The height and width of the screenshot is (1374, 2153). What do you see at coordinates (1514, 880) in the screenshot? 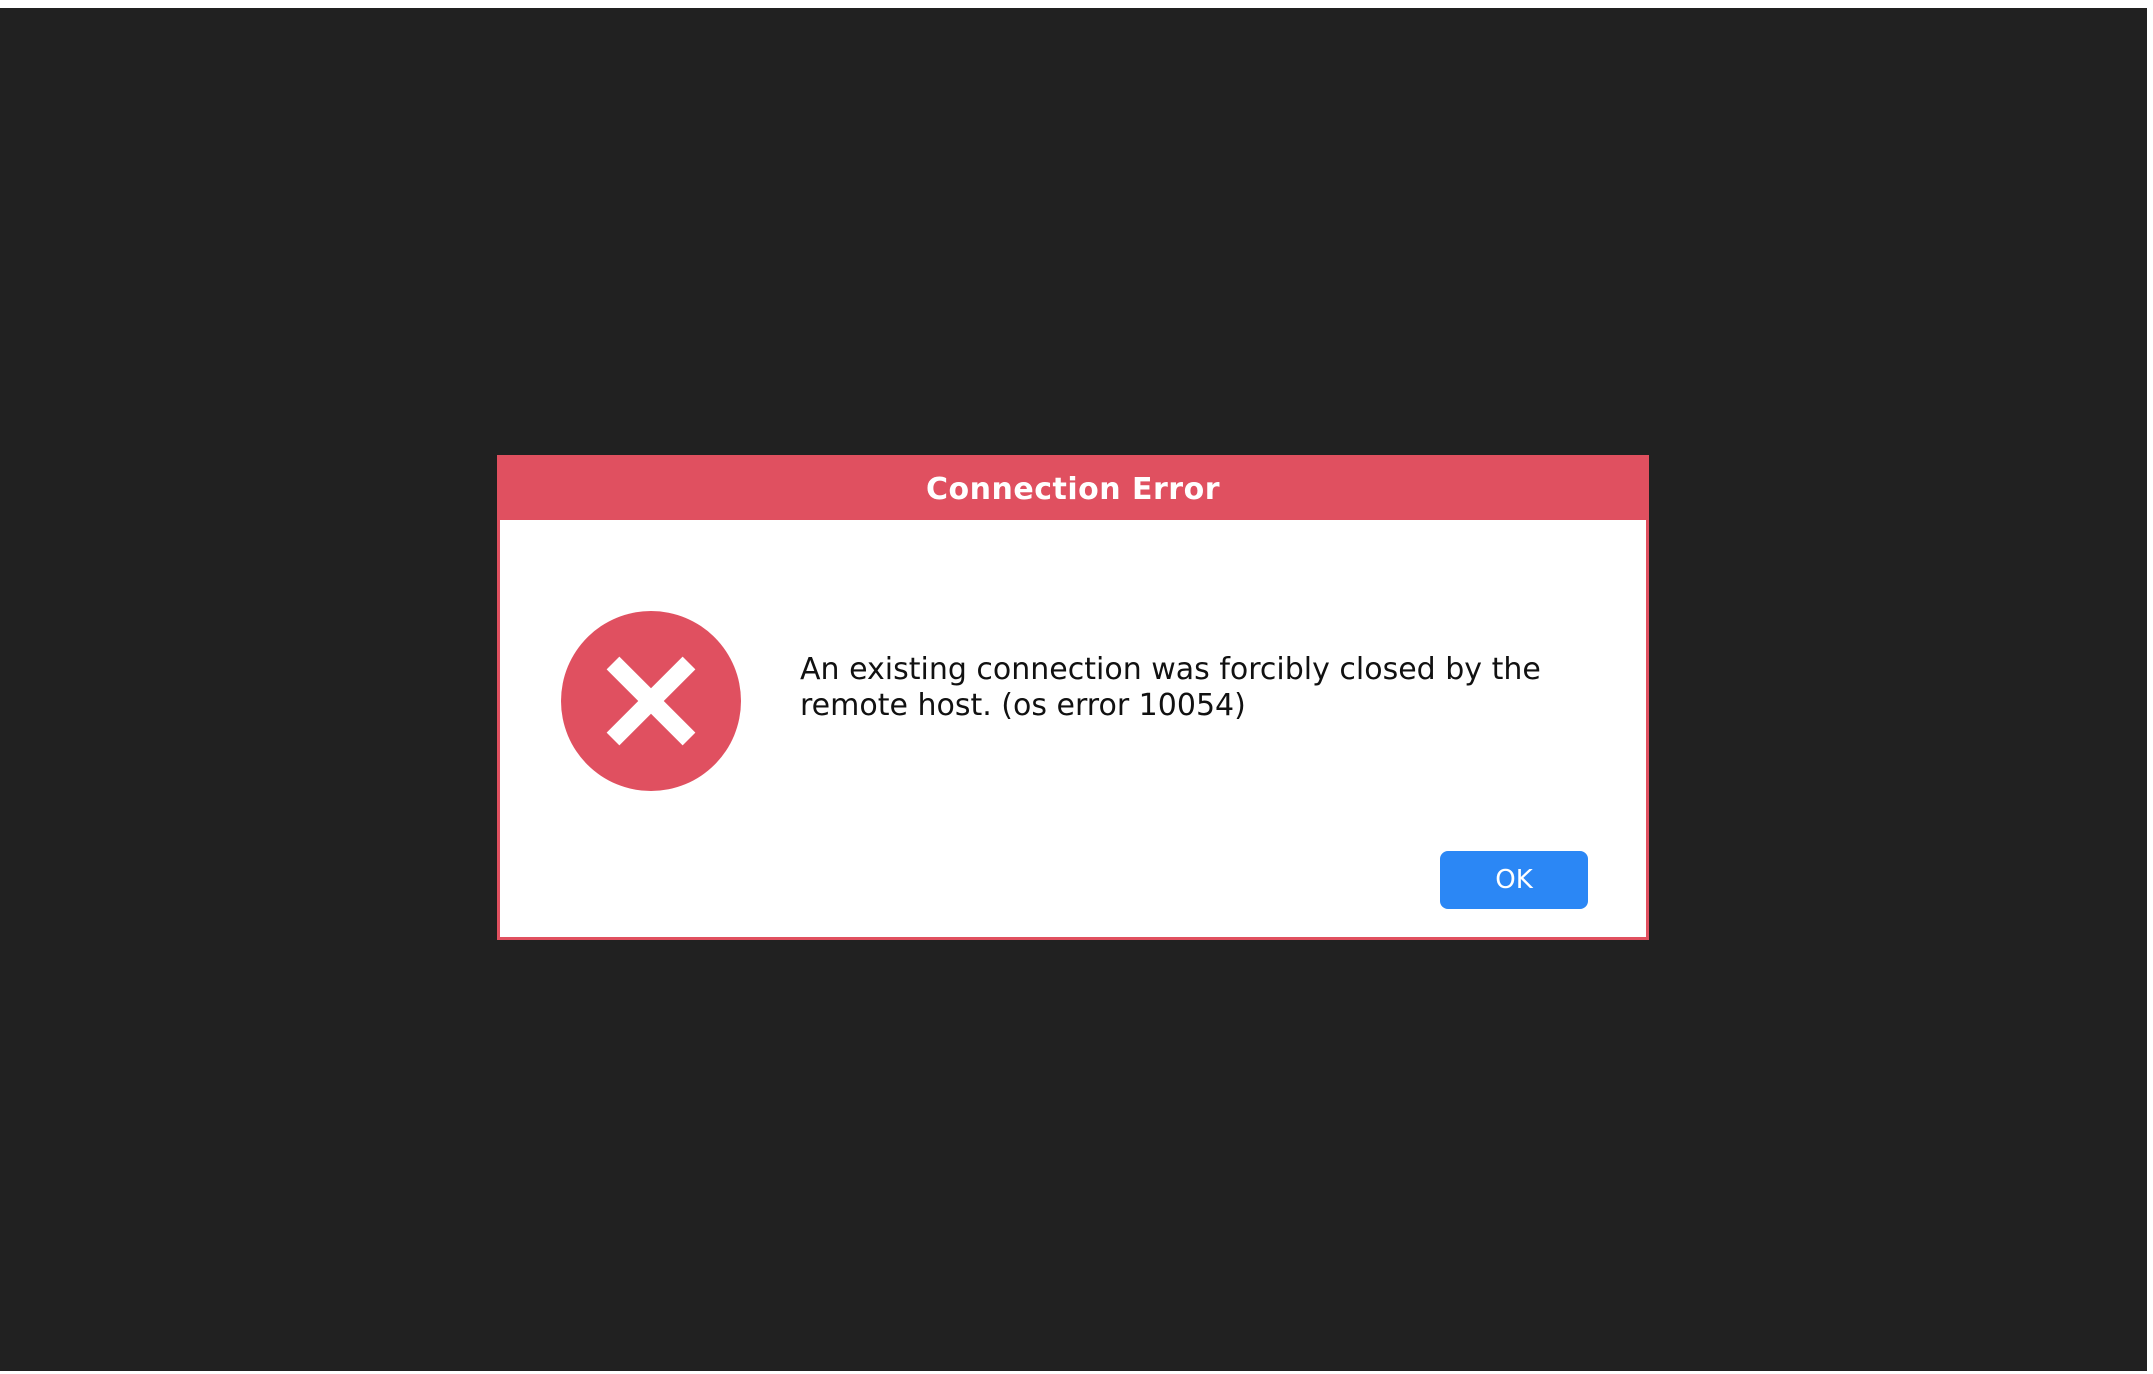
I see `ok-button: OK` at bounding box center [1514, 880].